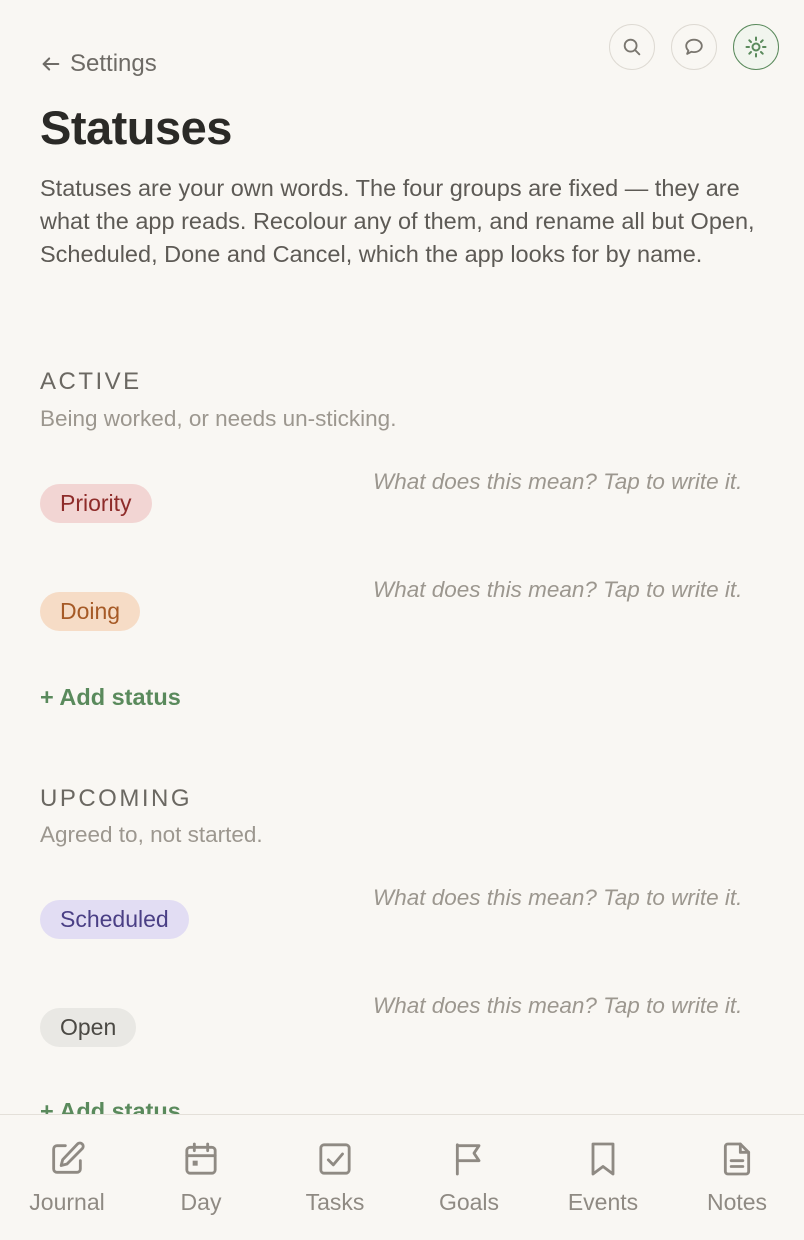 This screenshot has width=804, height=1240. Describe the element at coordinates (110, 1106) in the screenshot. I see `add-status-button-upcoming: + Add status` at that location.